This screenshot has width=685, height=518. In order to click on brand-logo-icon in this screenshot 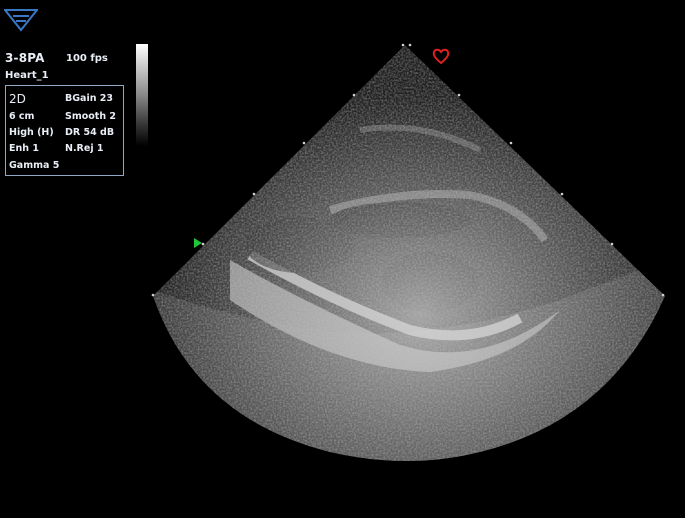, I will do `click(21, 20)`.